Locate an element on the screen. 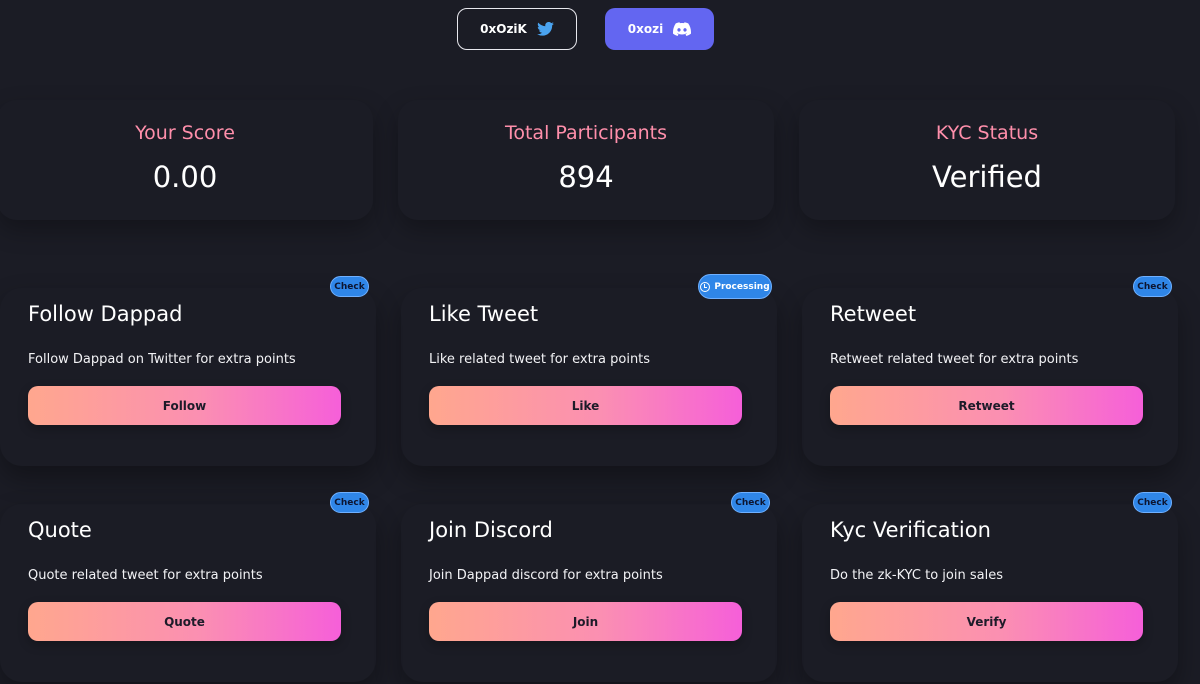 The image size is (1200, 684). discord-account-button: 0xozi is located at coordinates (659, 29).